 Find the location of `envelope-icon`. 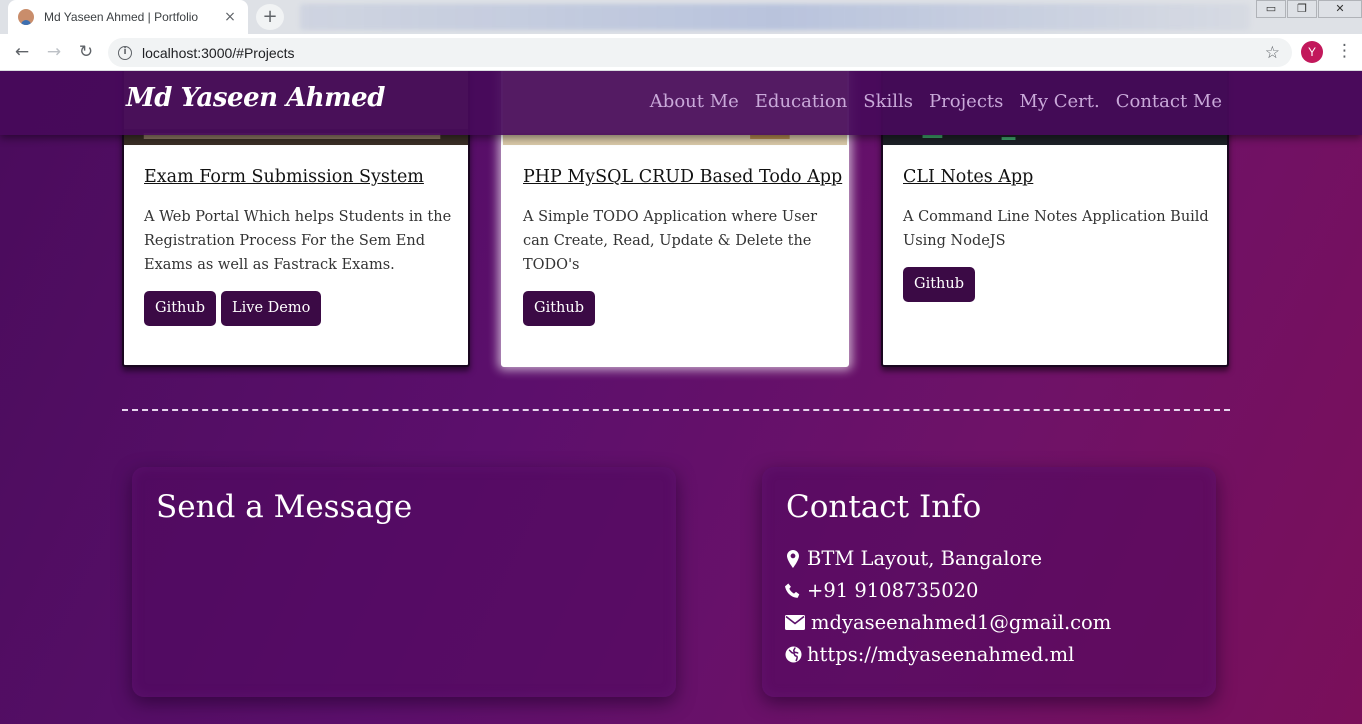

envelope-icon is located at coordinates (795, 622).